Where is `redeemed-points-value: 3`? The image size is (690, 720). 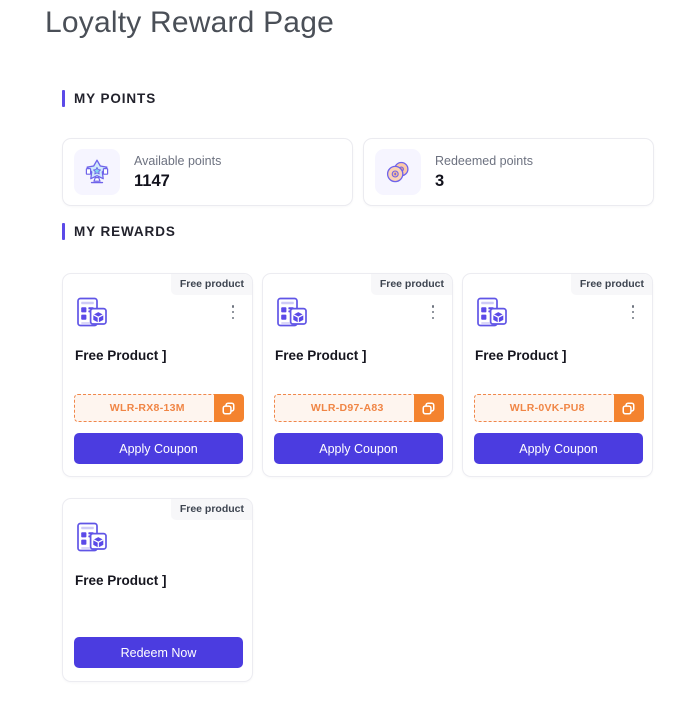 redeemed-points-value: 3 is located at coordinates (440, 180).